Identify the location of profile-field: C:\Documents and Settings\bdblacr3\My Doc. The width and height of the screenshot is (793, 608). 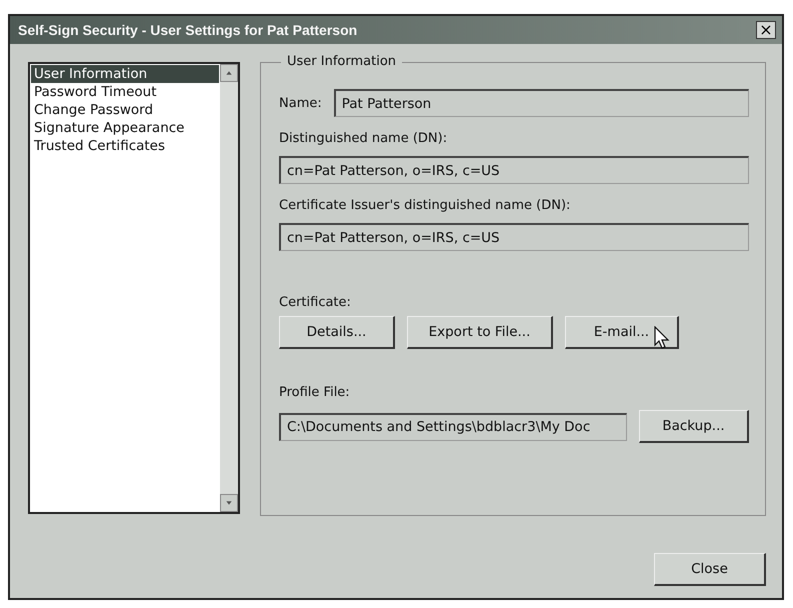
(453, 426).